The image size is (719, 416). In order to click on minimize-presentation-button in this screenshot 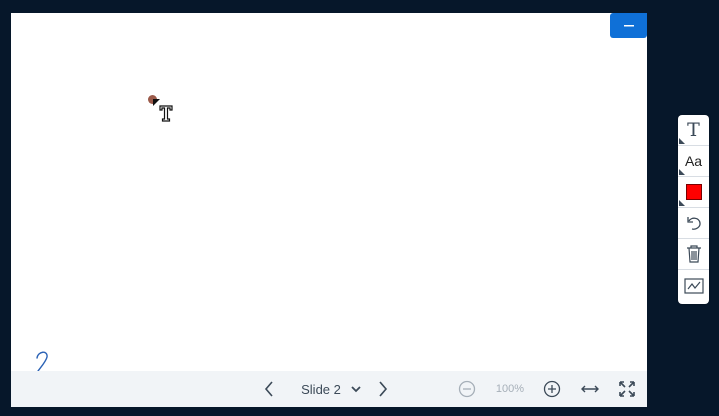, I will do `click(628, 25)`.